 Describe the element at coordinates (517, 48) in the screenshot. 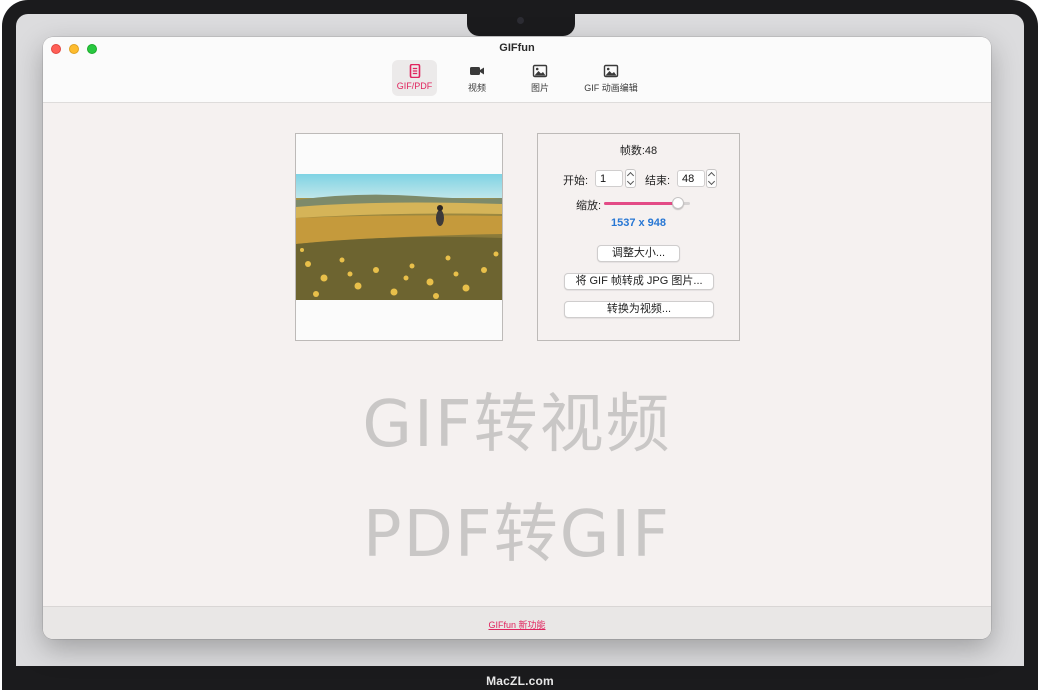

I see `window-title: GIFfun` at that location.